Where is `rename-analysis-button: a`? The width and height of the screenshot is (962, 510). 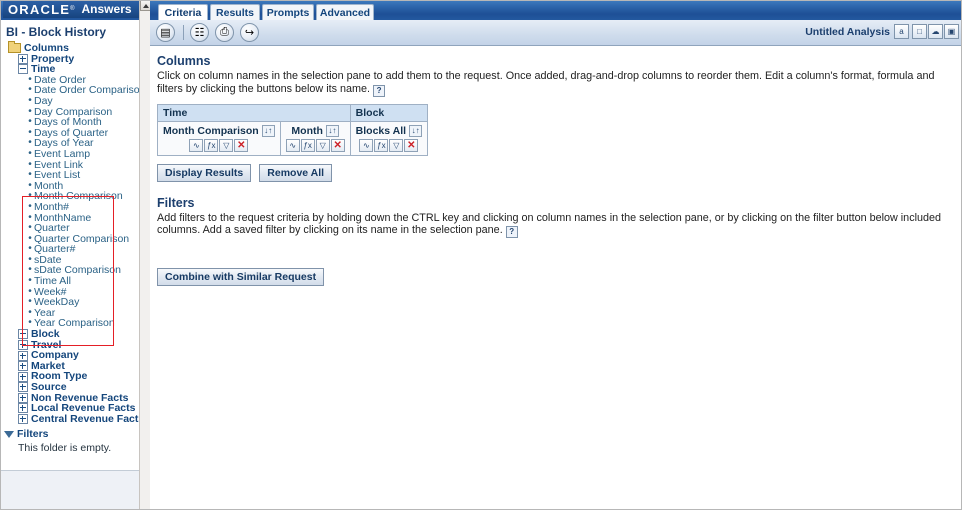 rename-analysis-button: a is located at coordinates (901, 31).